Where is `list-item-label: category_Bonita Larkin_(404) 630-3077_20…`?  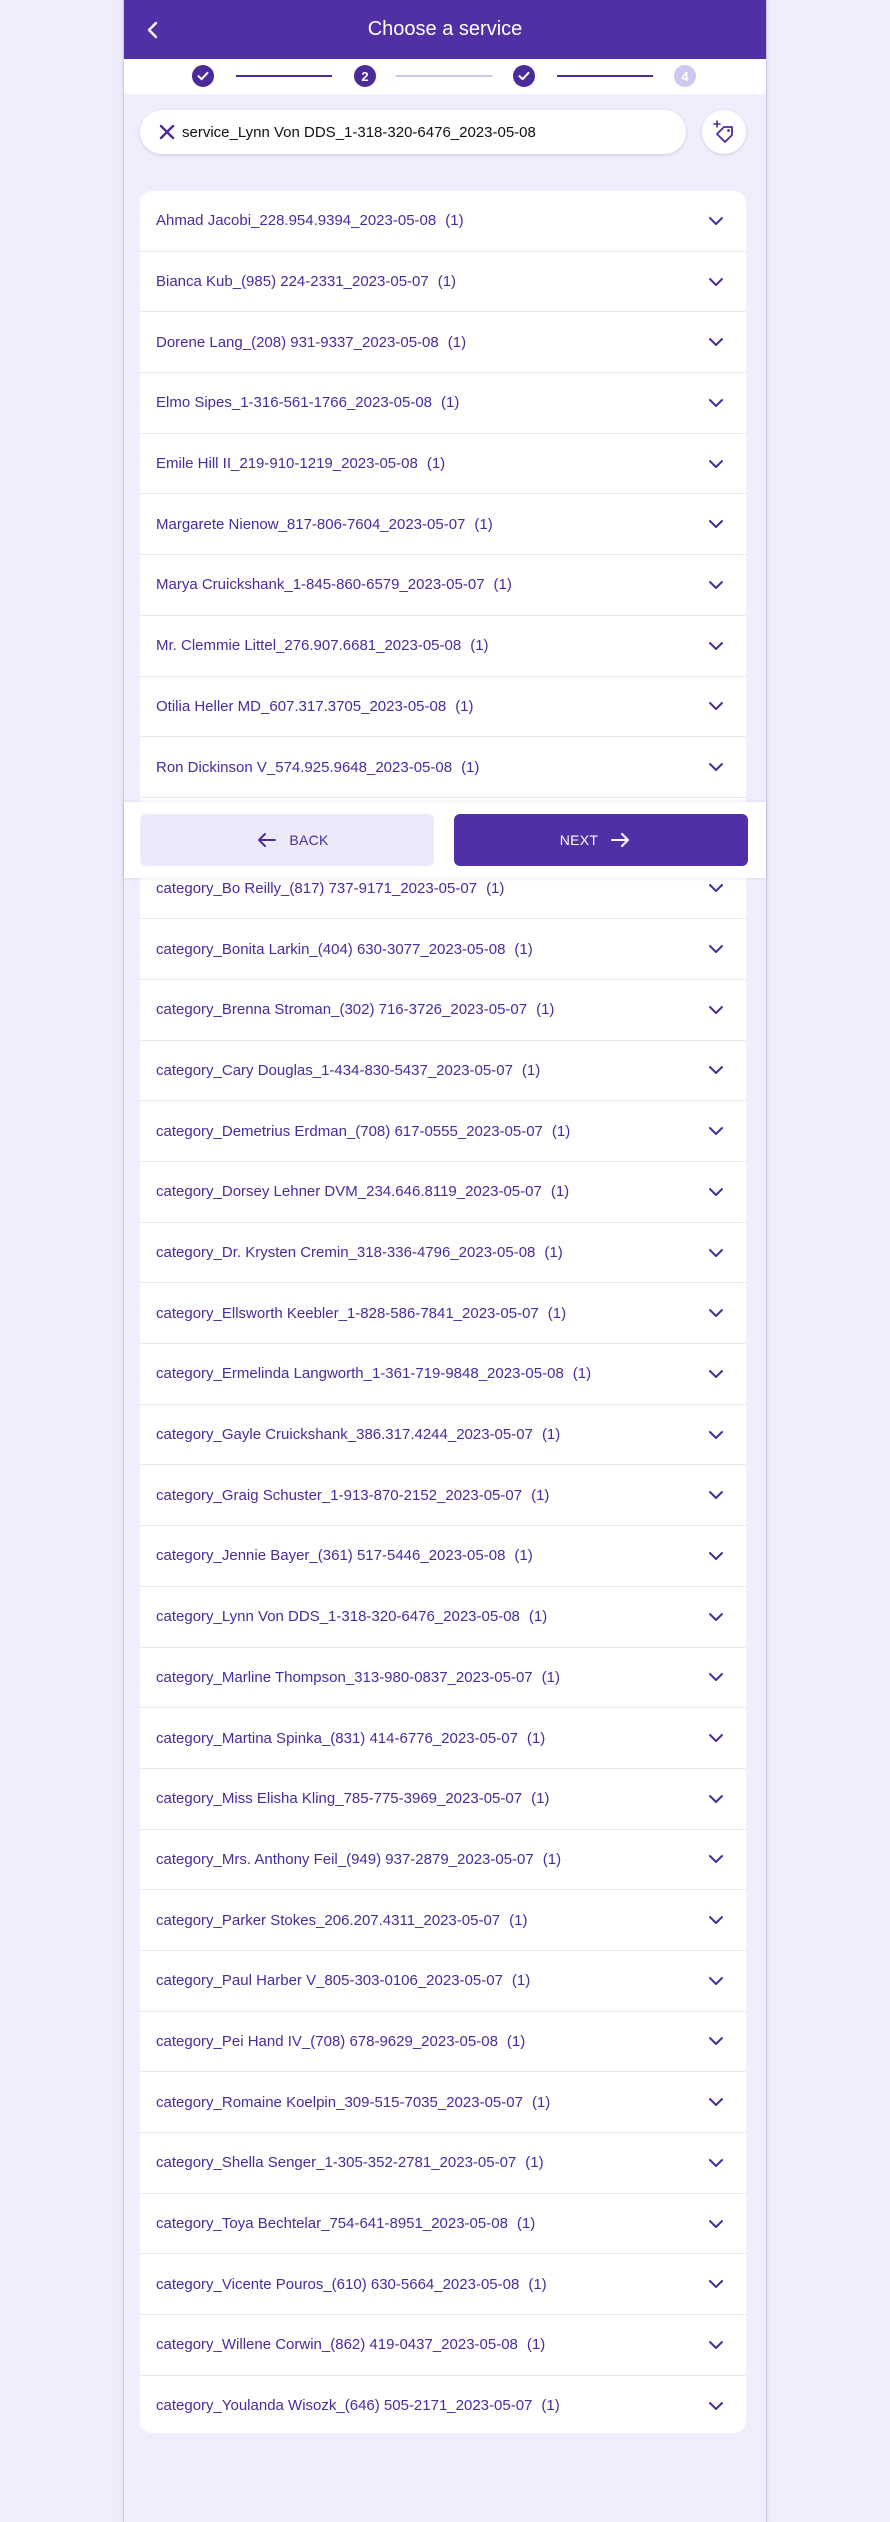
list-item-label: category_Bonita Larkin_(404) 630-3077_20… is located at coordinates (331, 949).